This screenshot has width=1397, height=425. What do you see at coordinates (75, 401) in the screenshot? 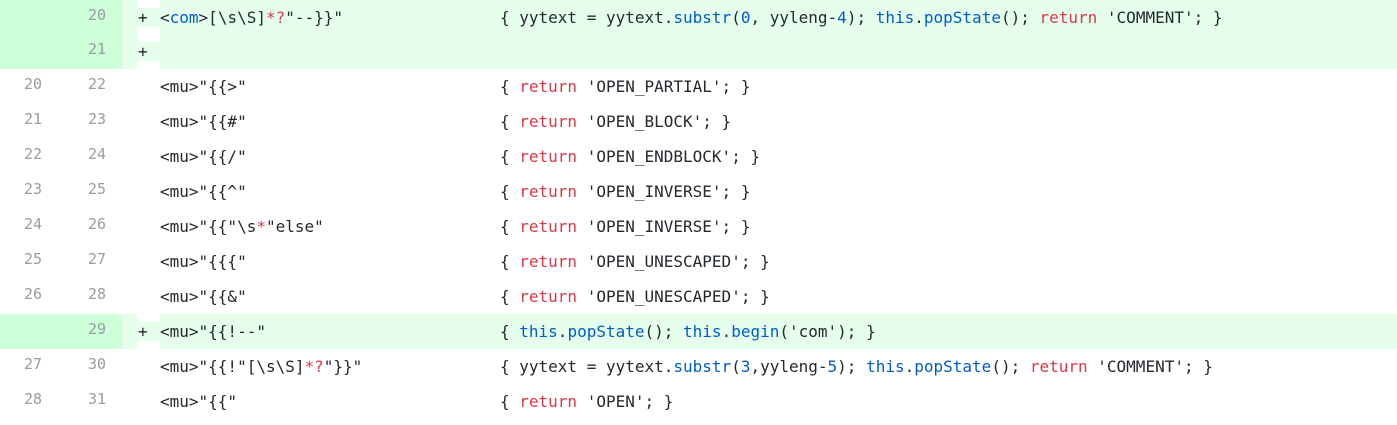
I see `new-line-number: 31` at bounding box center [75, 401].